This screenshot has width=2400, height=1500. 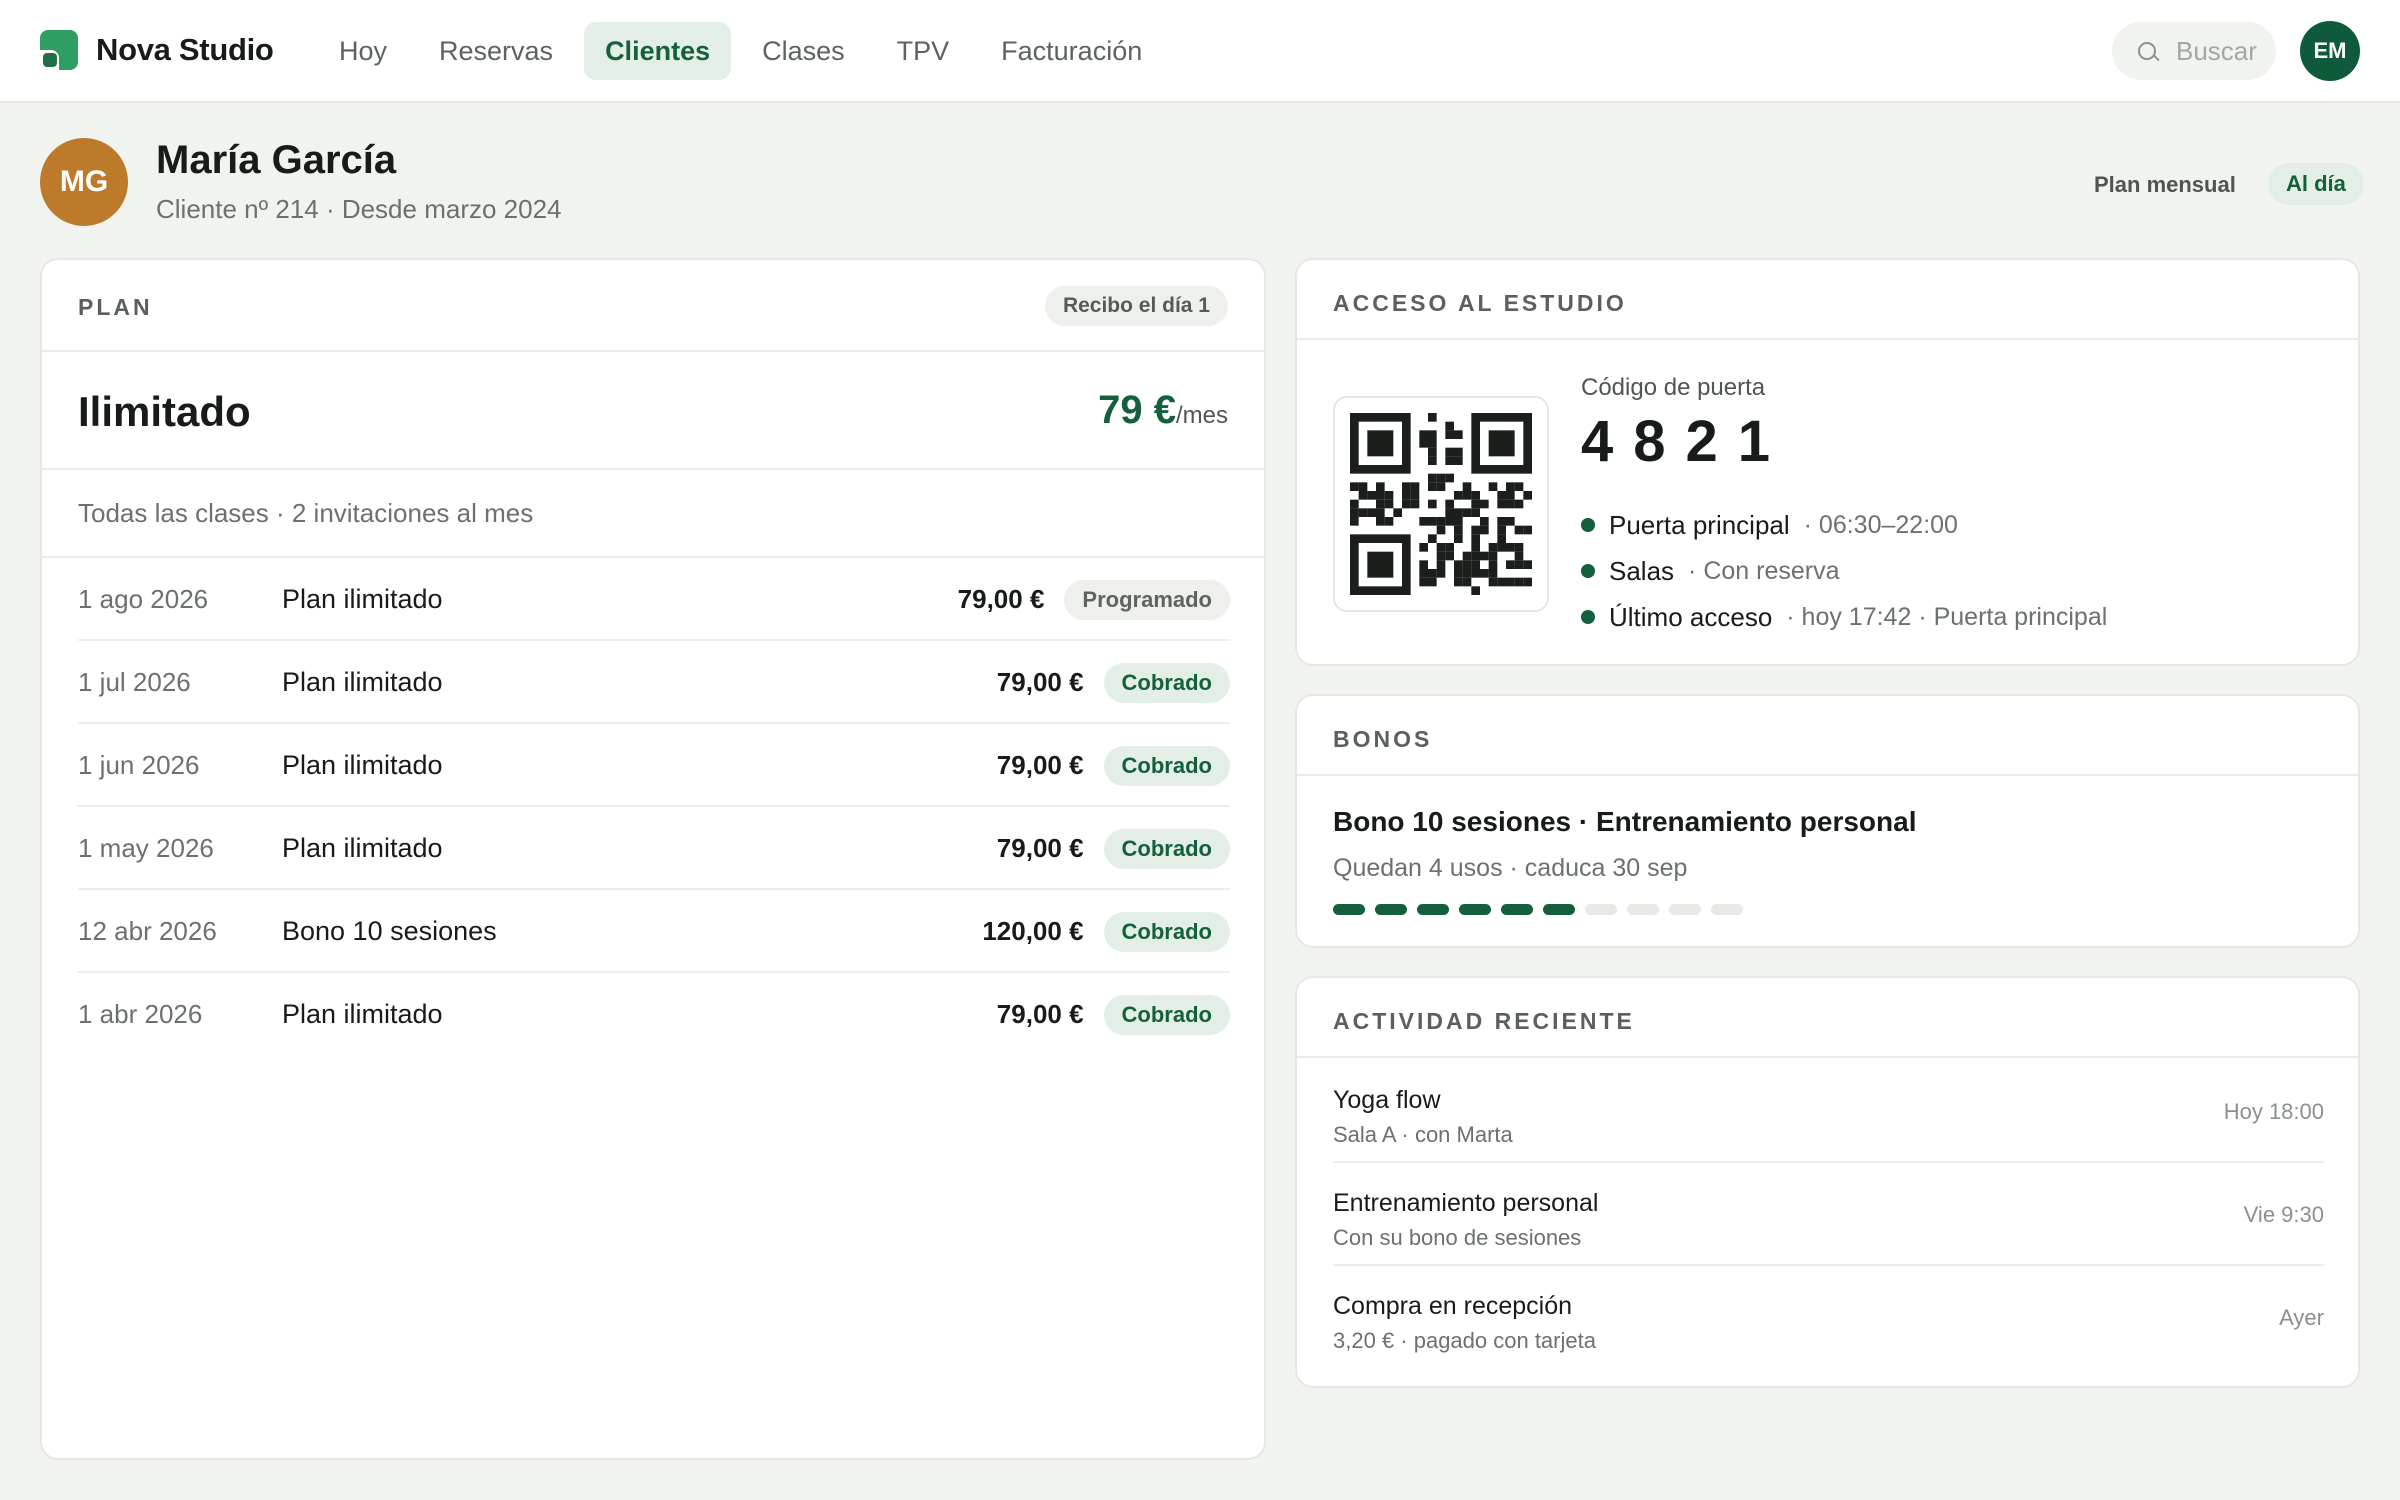 What do you see at coordinates (1457, 1237) in the screenshot?
I see `activity-subtitle: Con su bono de sesiones` at bounding box center [1457, 1237].